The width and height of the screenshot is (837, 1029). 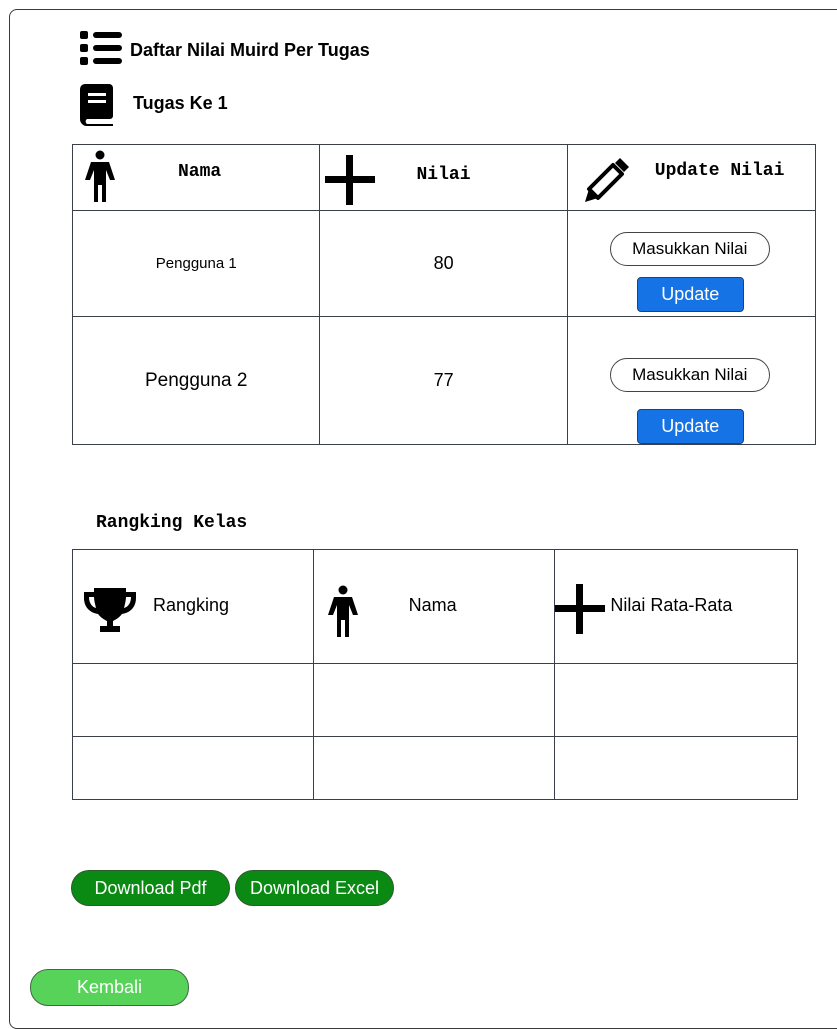 I want to click on row-score-cell: 77, so click(x=443, y=380).